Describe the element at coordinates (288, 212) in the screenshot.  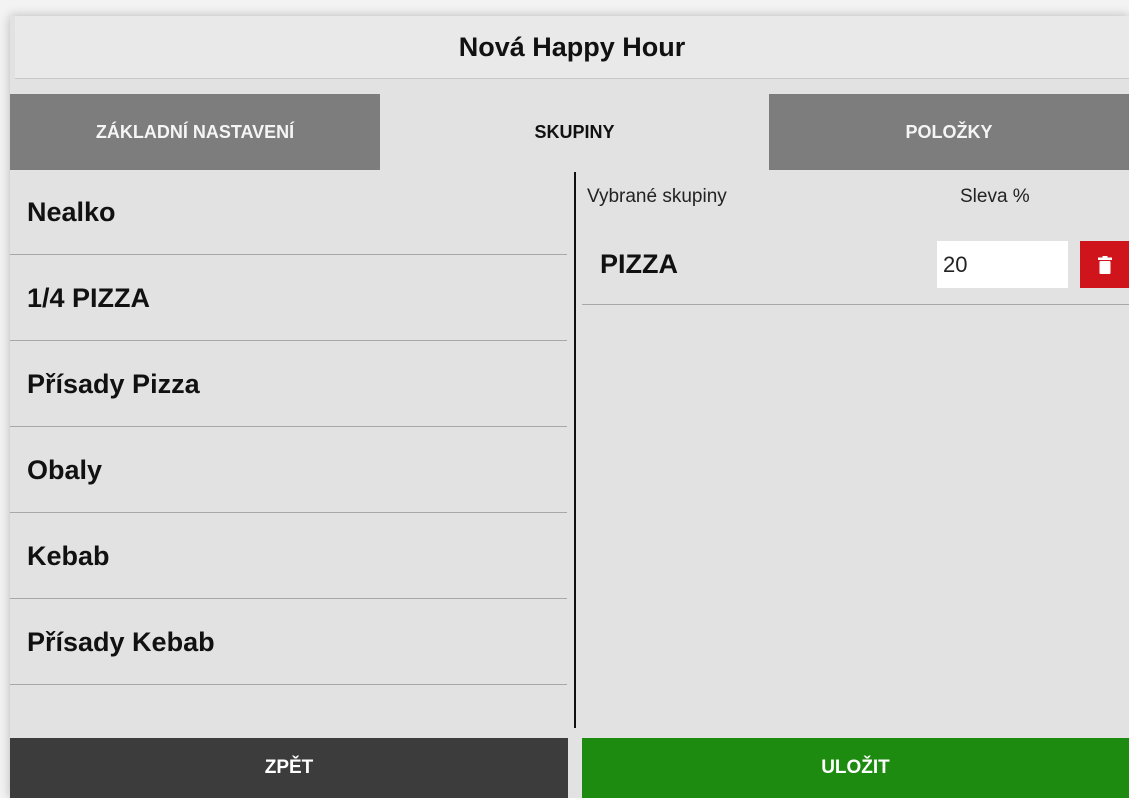
I see `group-item-nealko: Nealko` at that location.